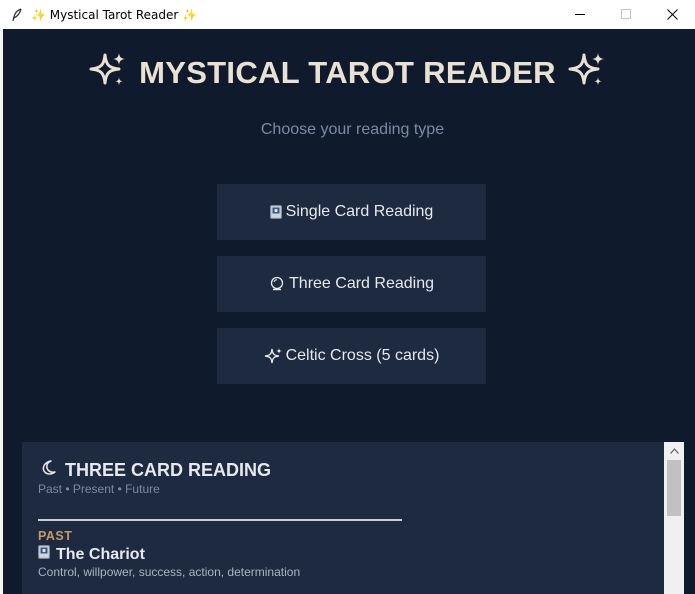 The height and width of the screenshot is (594, 695). Describe the element at coordinates (168, 470) in the screenshot. I see `reading-result-title: THREE CARD READING` at that location.